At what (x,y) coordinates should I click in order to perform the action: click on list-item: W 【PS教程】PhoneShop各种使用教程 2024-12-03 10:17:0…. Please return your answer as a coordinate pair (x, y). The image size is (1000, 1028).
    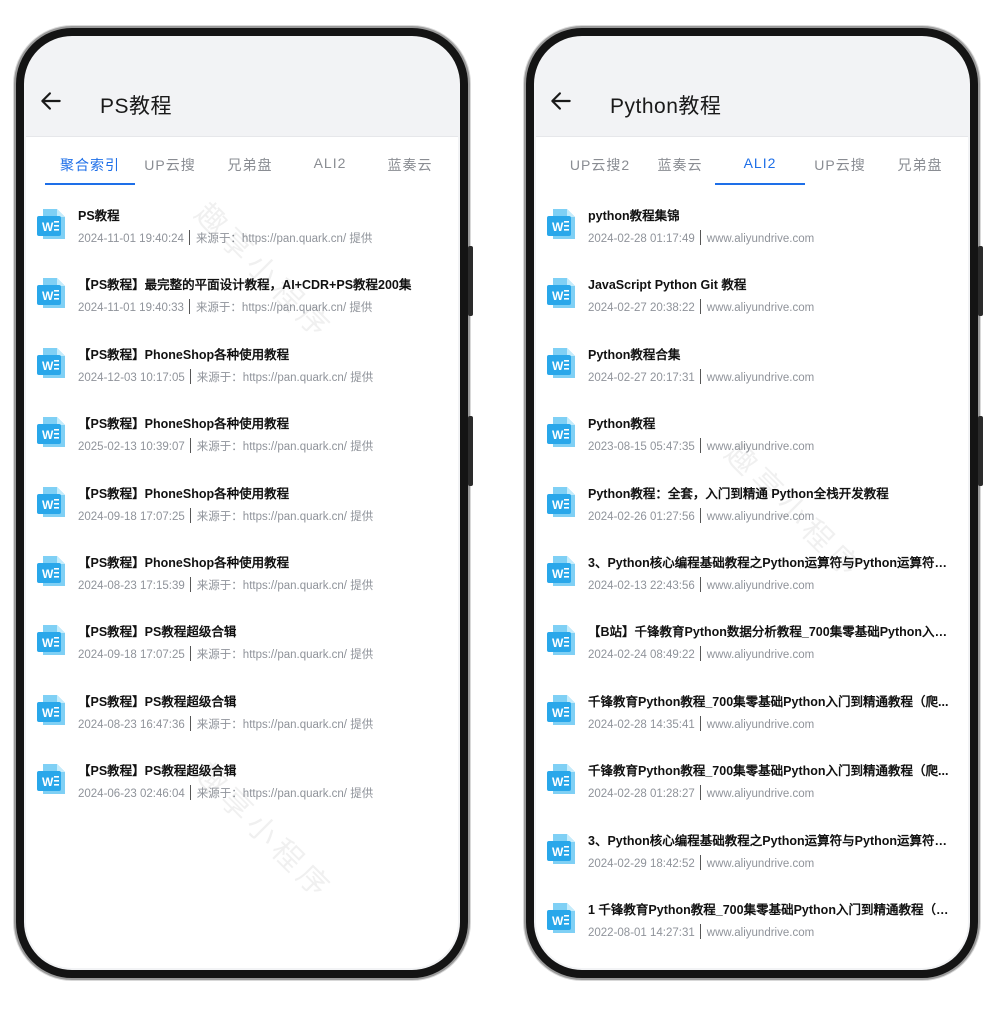
    Looking at the image, I should click on (242, 361).